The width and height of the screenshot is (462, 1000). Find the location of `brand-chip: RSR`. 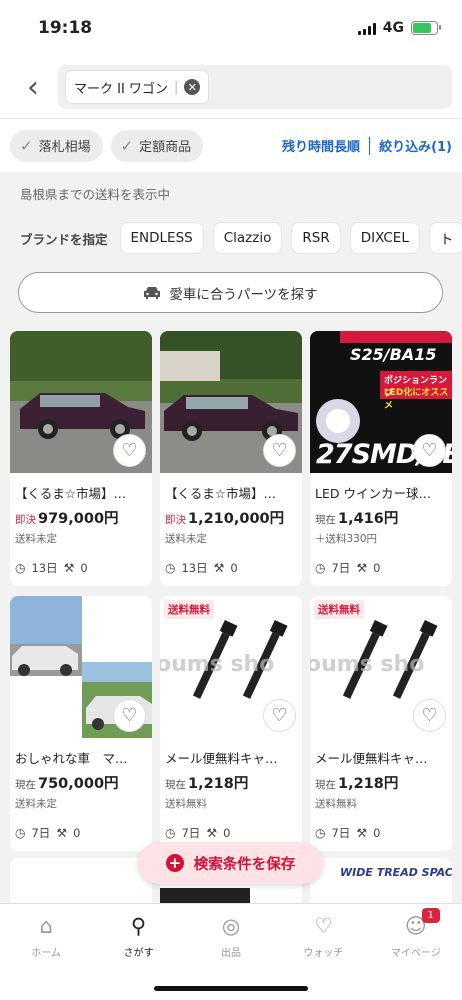

brand-chip: RSR is located at coordinates (316, 238).